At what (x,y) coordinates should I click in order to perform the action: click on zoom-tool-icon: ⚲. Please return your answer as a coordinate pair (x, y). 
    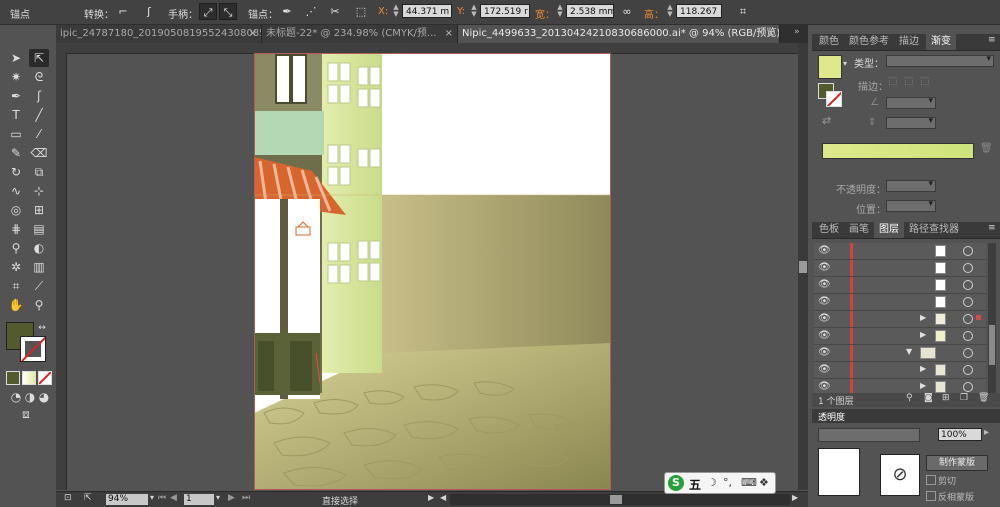
    Looking at the image, I should click on (39, 305).